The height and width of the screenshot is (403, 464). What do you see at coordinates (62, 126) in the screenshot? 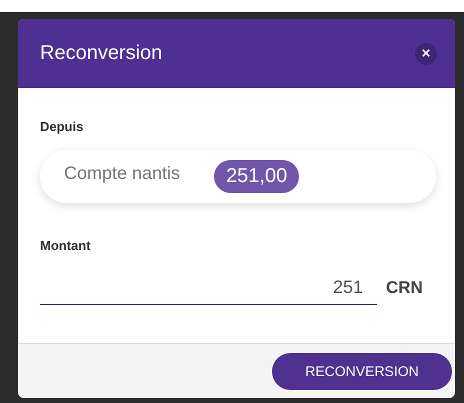
I see `field-label: Depuis` at bounding box center [62, 126].